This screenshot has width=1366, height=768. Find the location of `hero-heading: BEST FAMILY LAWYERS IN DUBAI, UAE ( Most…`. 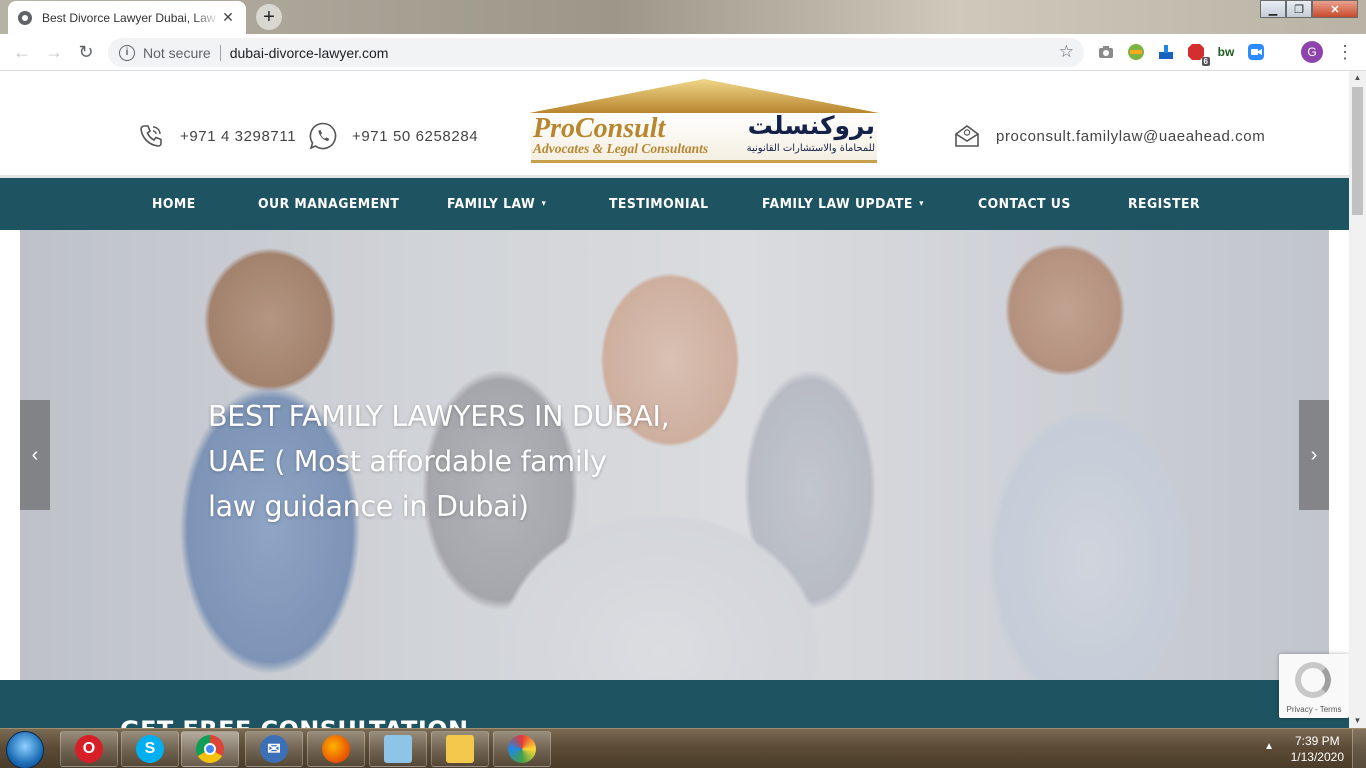

hero-heading: BEST FAMILY LAWYERS IN DUBAI, UAE ( Most… is located at coordinates (458, 461).